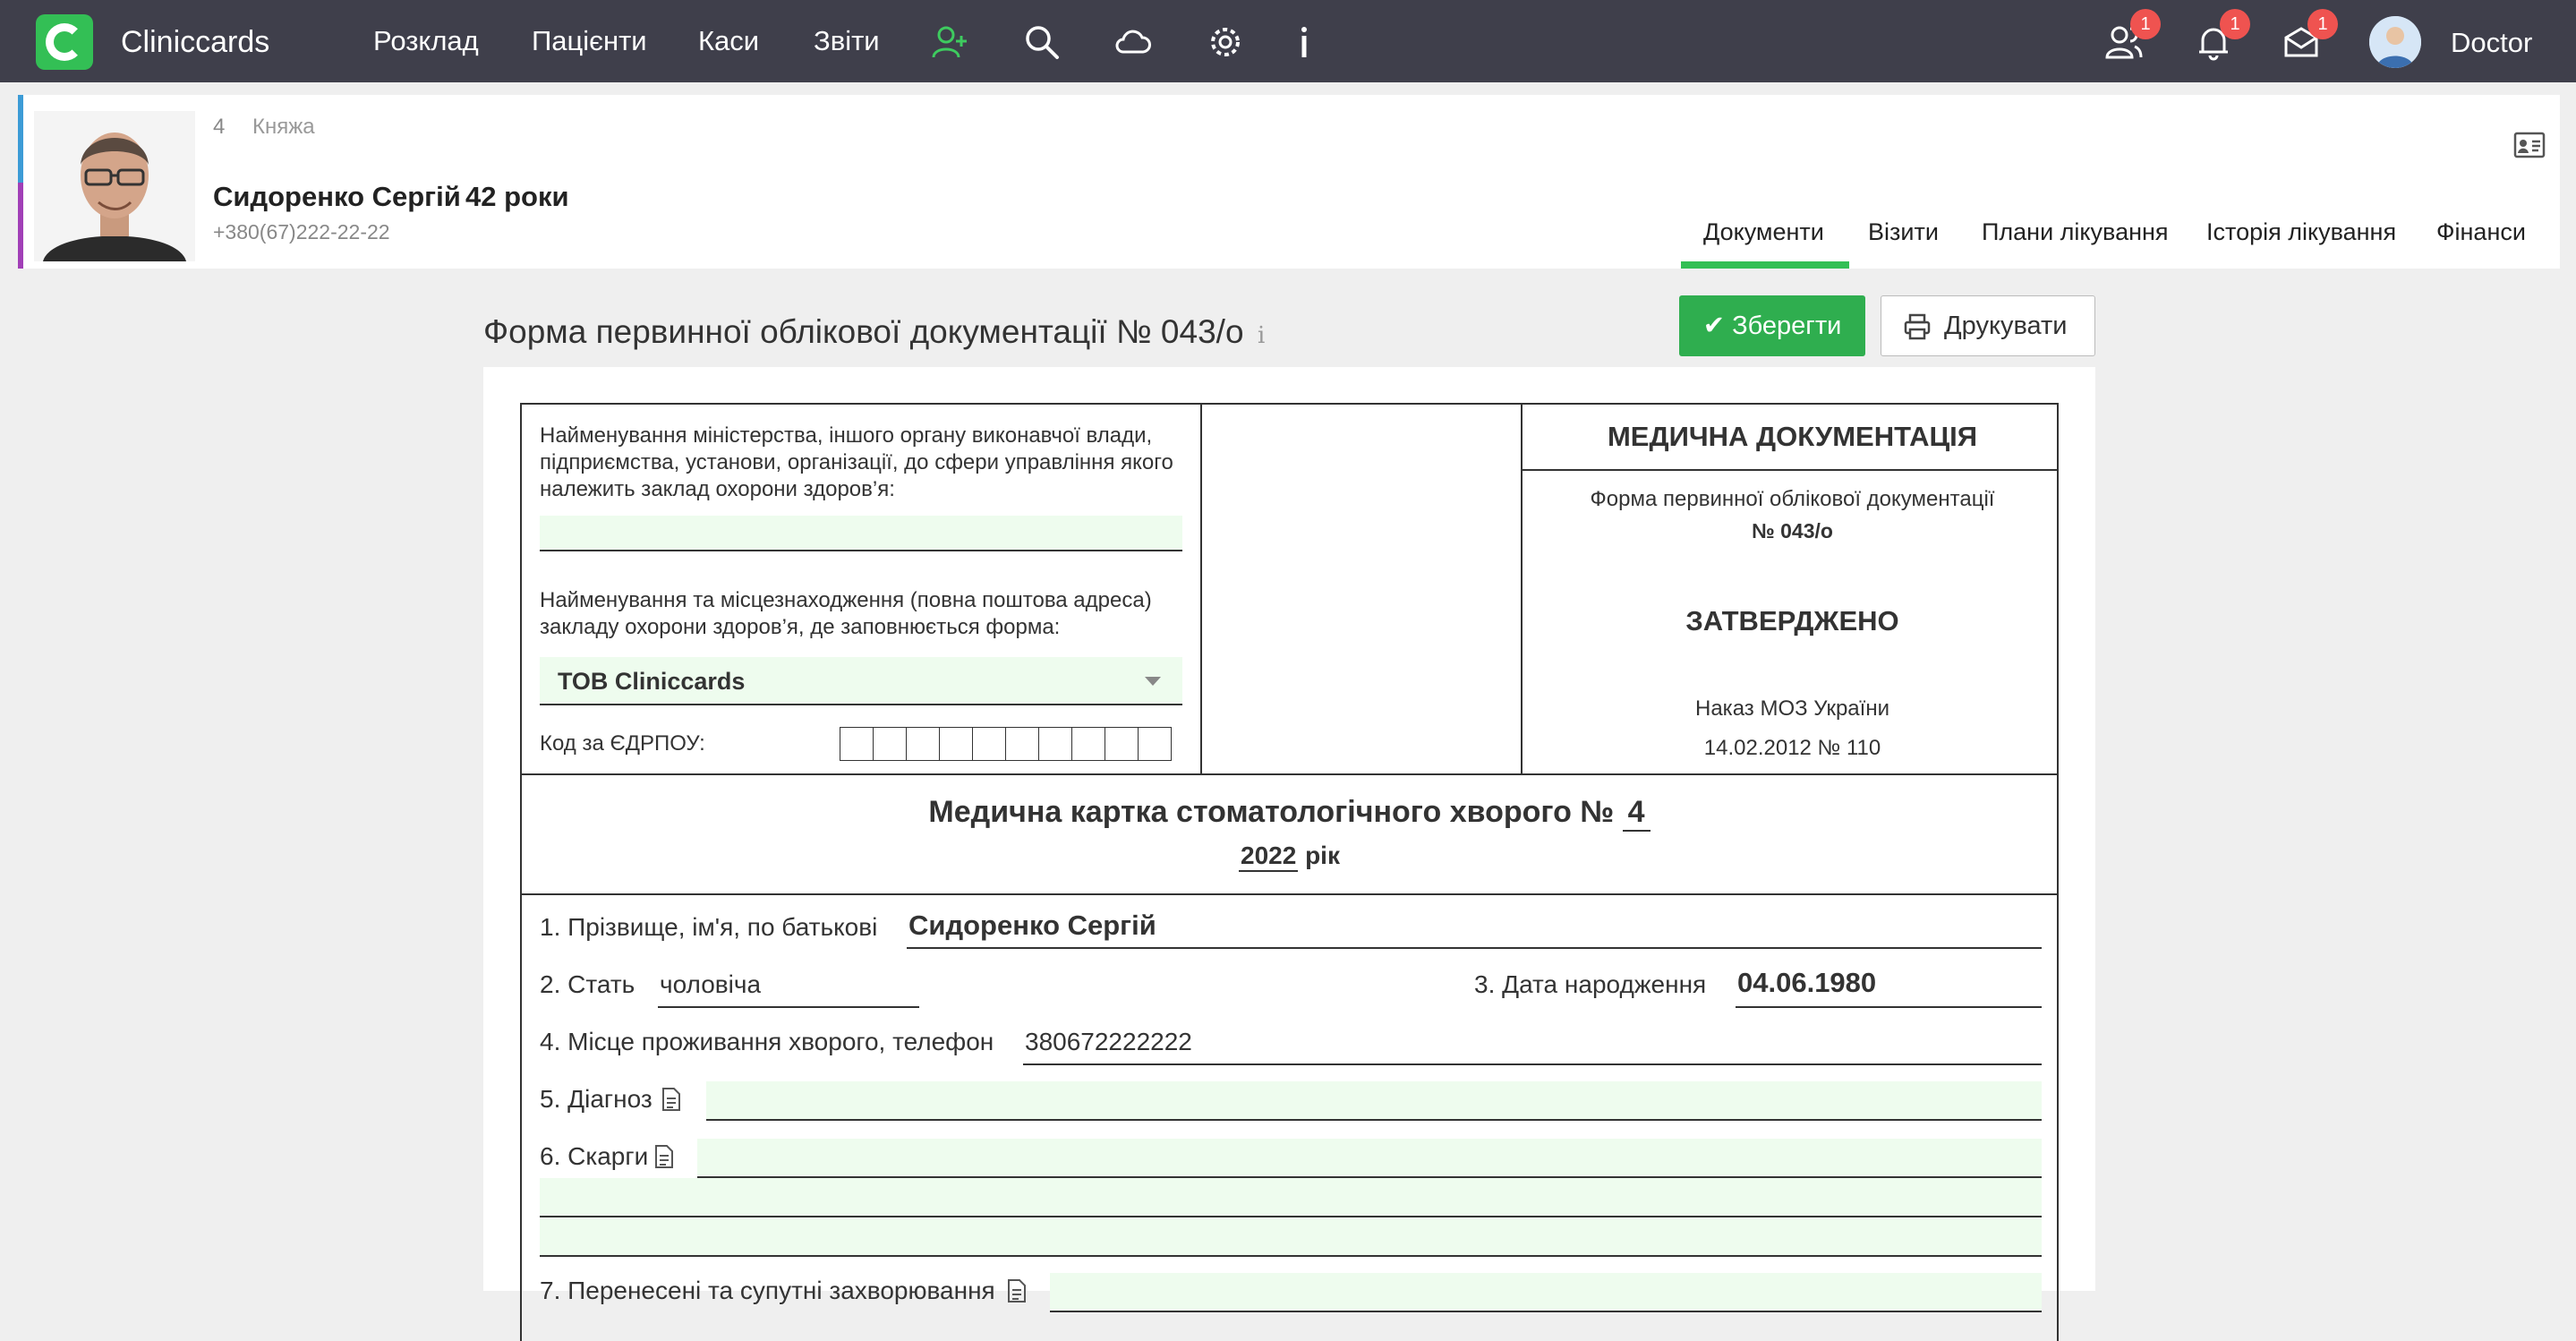 This screenshot has width=2576, height=1341. What do you see at coordinates (1011, 744) in the screenshot?
I see `edrpou-code-boxes` at bounding box center [1011, 744].